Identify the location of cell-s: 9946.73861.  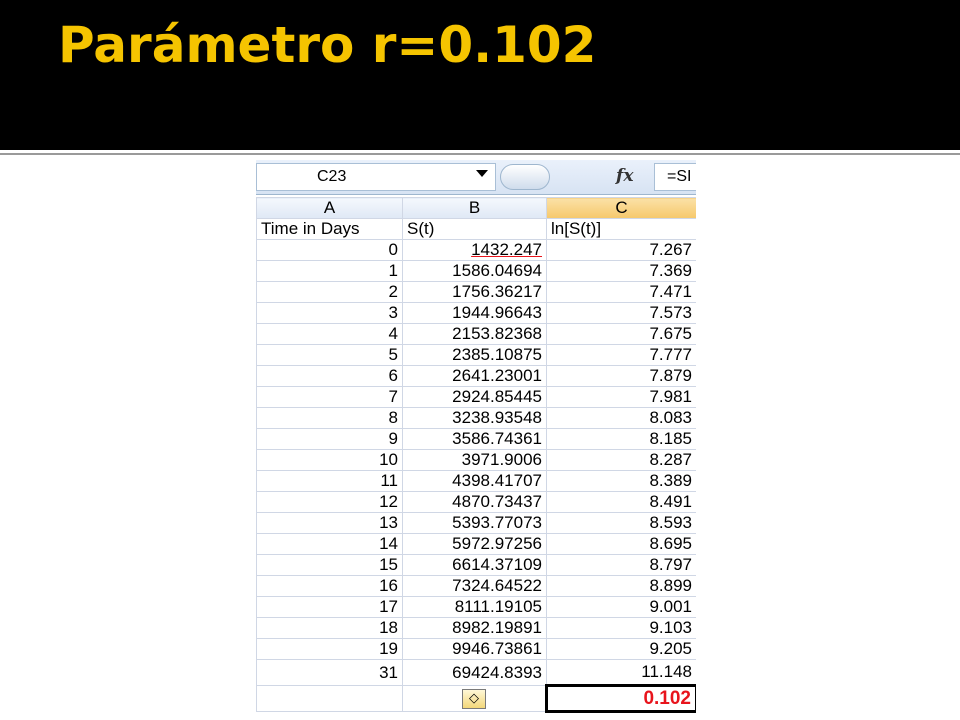
(474, 649).